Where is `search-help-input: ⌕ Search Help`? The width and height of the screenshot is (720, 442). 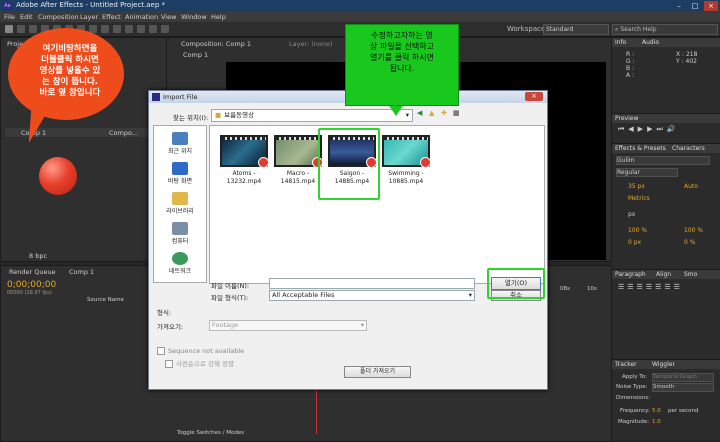
search-help-input: ⌕ Search Help is located at coordinates (665, 29).